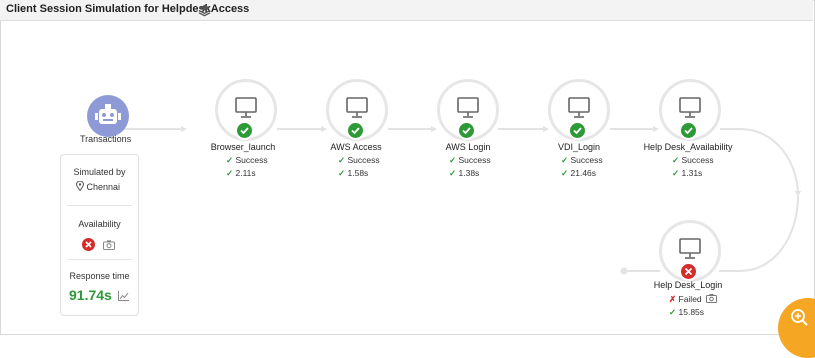  What do you see at coordinates (579, 147) in the screenshot?
I see `step-name: VDI_Login` at bounding box center [579, 147].